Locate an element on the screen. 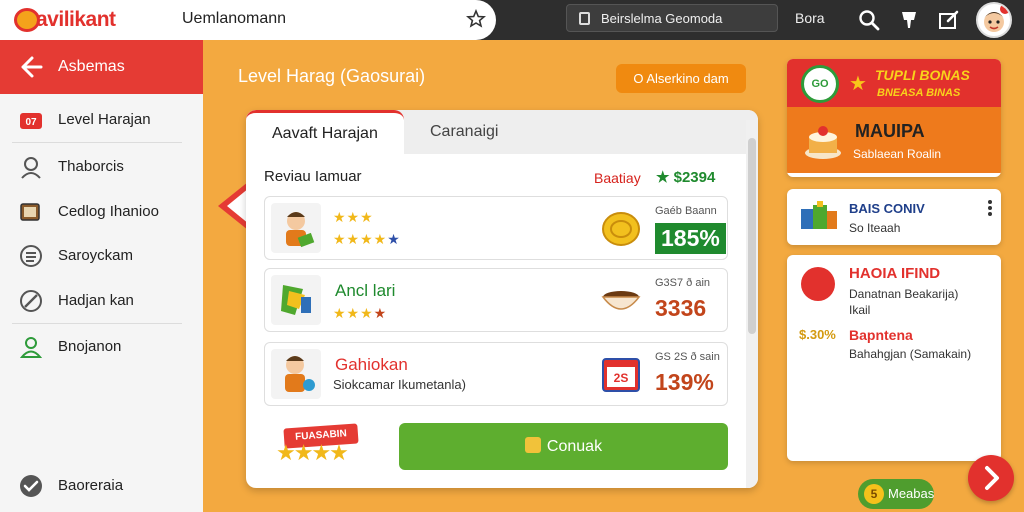 Image resolution: width=1024 pixels, height=512 pixels. list-item: Ancl lari ★★★★ G3S7 ð ain 3336 is located at coordinates (496, 300).